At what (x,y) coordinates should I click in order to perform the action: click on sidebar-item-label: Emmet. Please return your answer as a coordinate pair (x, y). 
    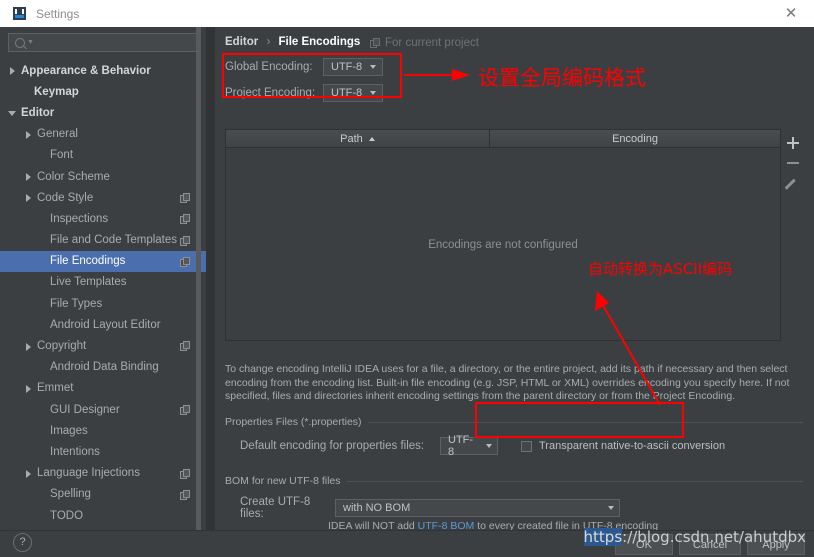
    Looking at the image, I should click on (55, 388).